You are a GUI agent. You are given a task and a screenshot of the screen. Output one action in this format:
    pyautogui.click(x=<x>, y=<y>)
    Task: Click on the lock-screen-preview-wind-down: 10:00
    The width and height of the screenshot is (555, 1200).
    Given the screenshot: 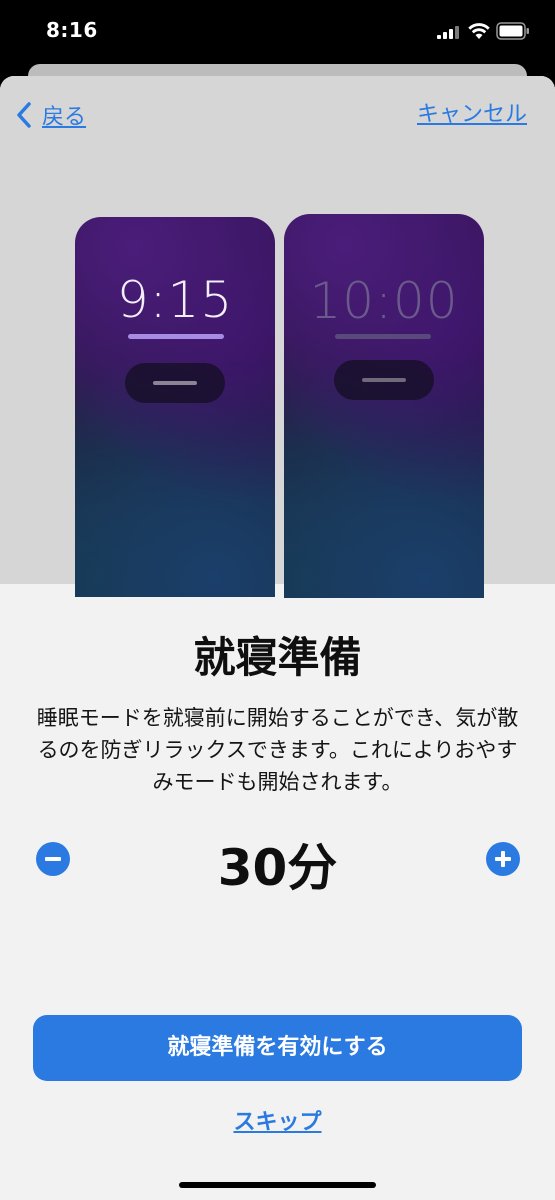 What is the action you would take?
    pyautogui.click(x=384, y=406)
    